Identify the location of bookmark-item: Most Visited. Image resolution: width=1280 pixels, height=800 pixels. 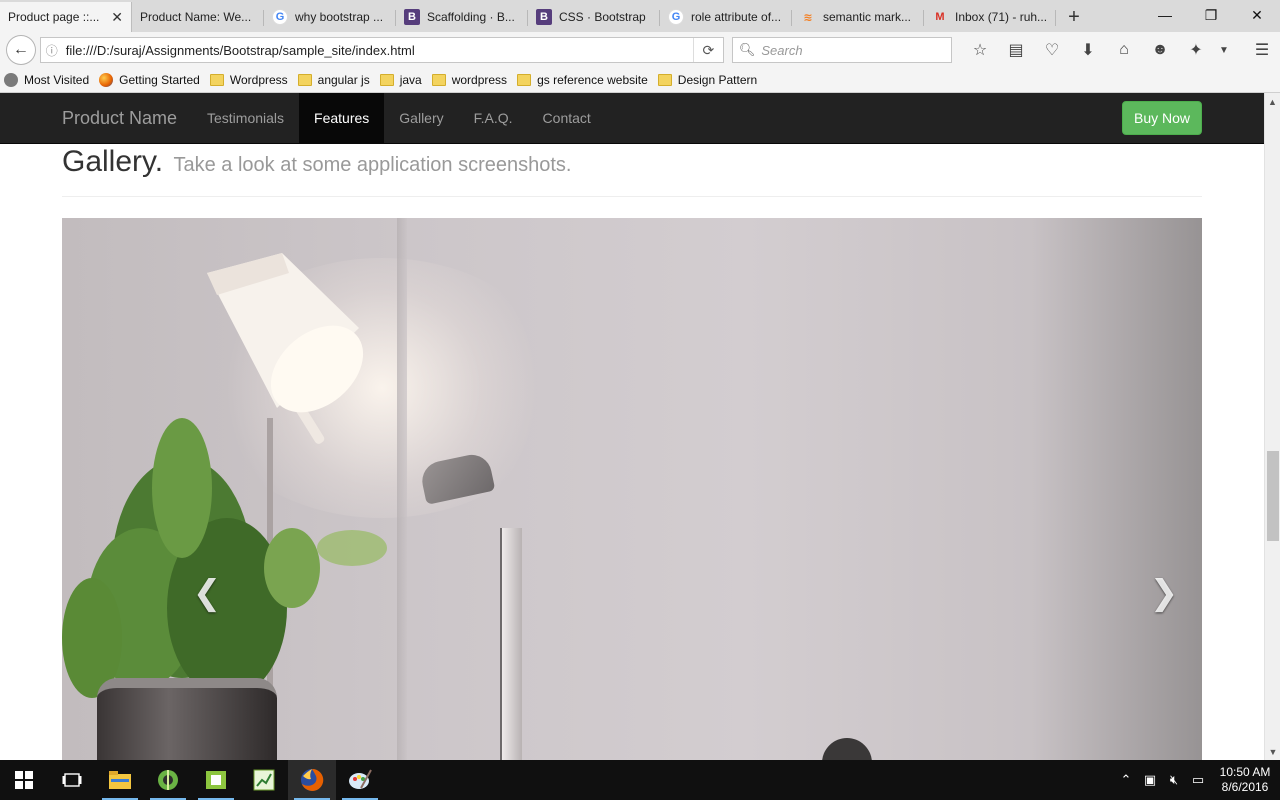
(46, 80).